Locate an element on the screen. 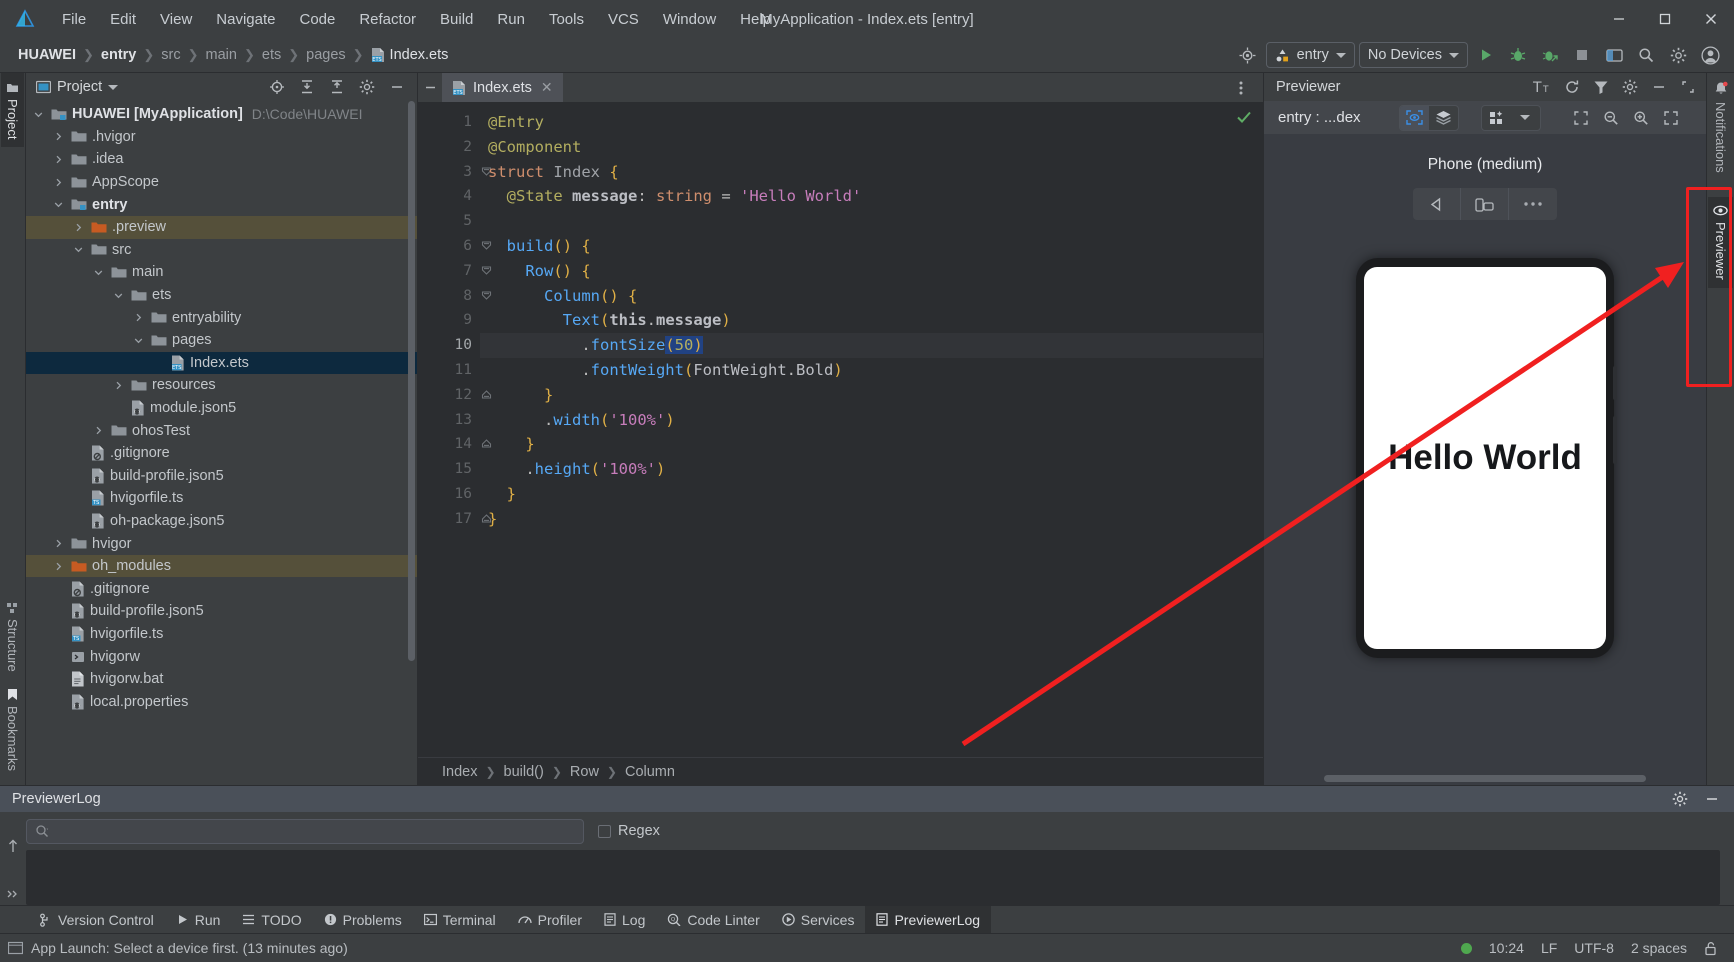 The image size is (1734, 962). code-line: @State message: string = 'Hello World' is located at coordinates (871, 196).